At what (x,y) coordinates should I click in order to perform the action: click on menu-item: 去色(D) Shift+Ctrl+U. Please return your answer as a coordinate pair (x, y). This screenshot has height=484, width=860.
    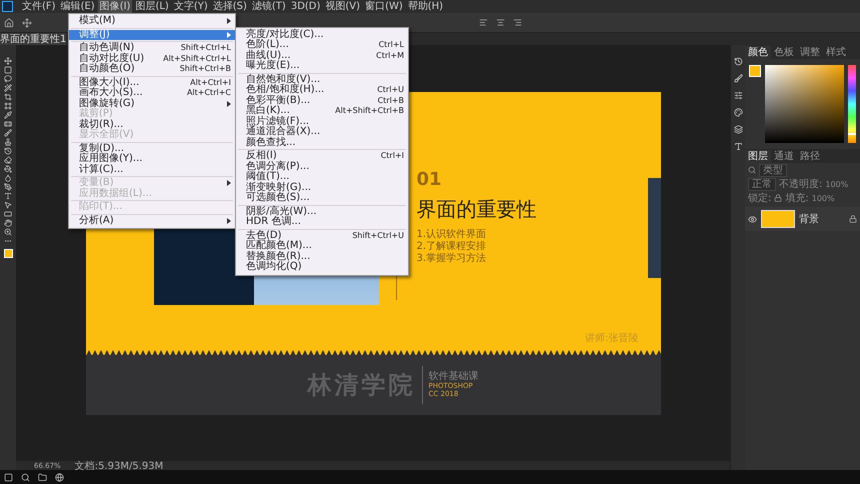
    Looking at the image, I should click on (322, 235).